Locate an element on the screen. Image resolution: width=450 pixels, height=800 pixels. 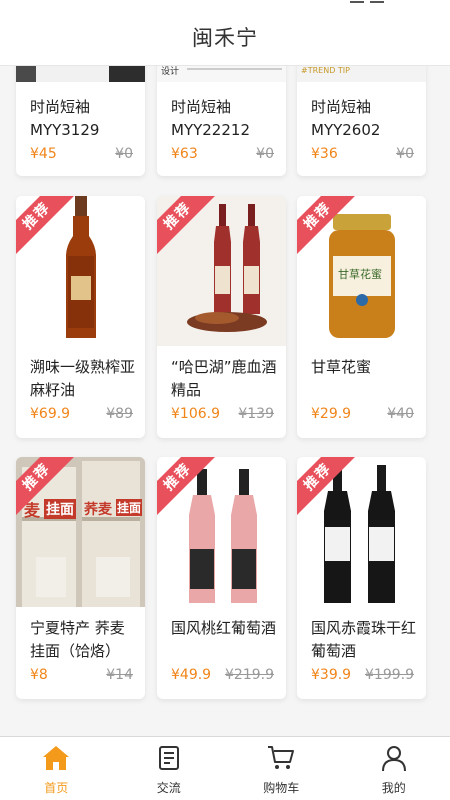
product-original-price: ¥89 is located at coordinates (119, 414).